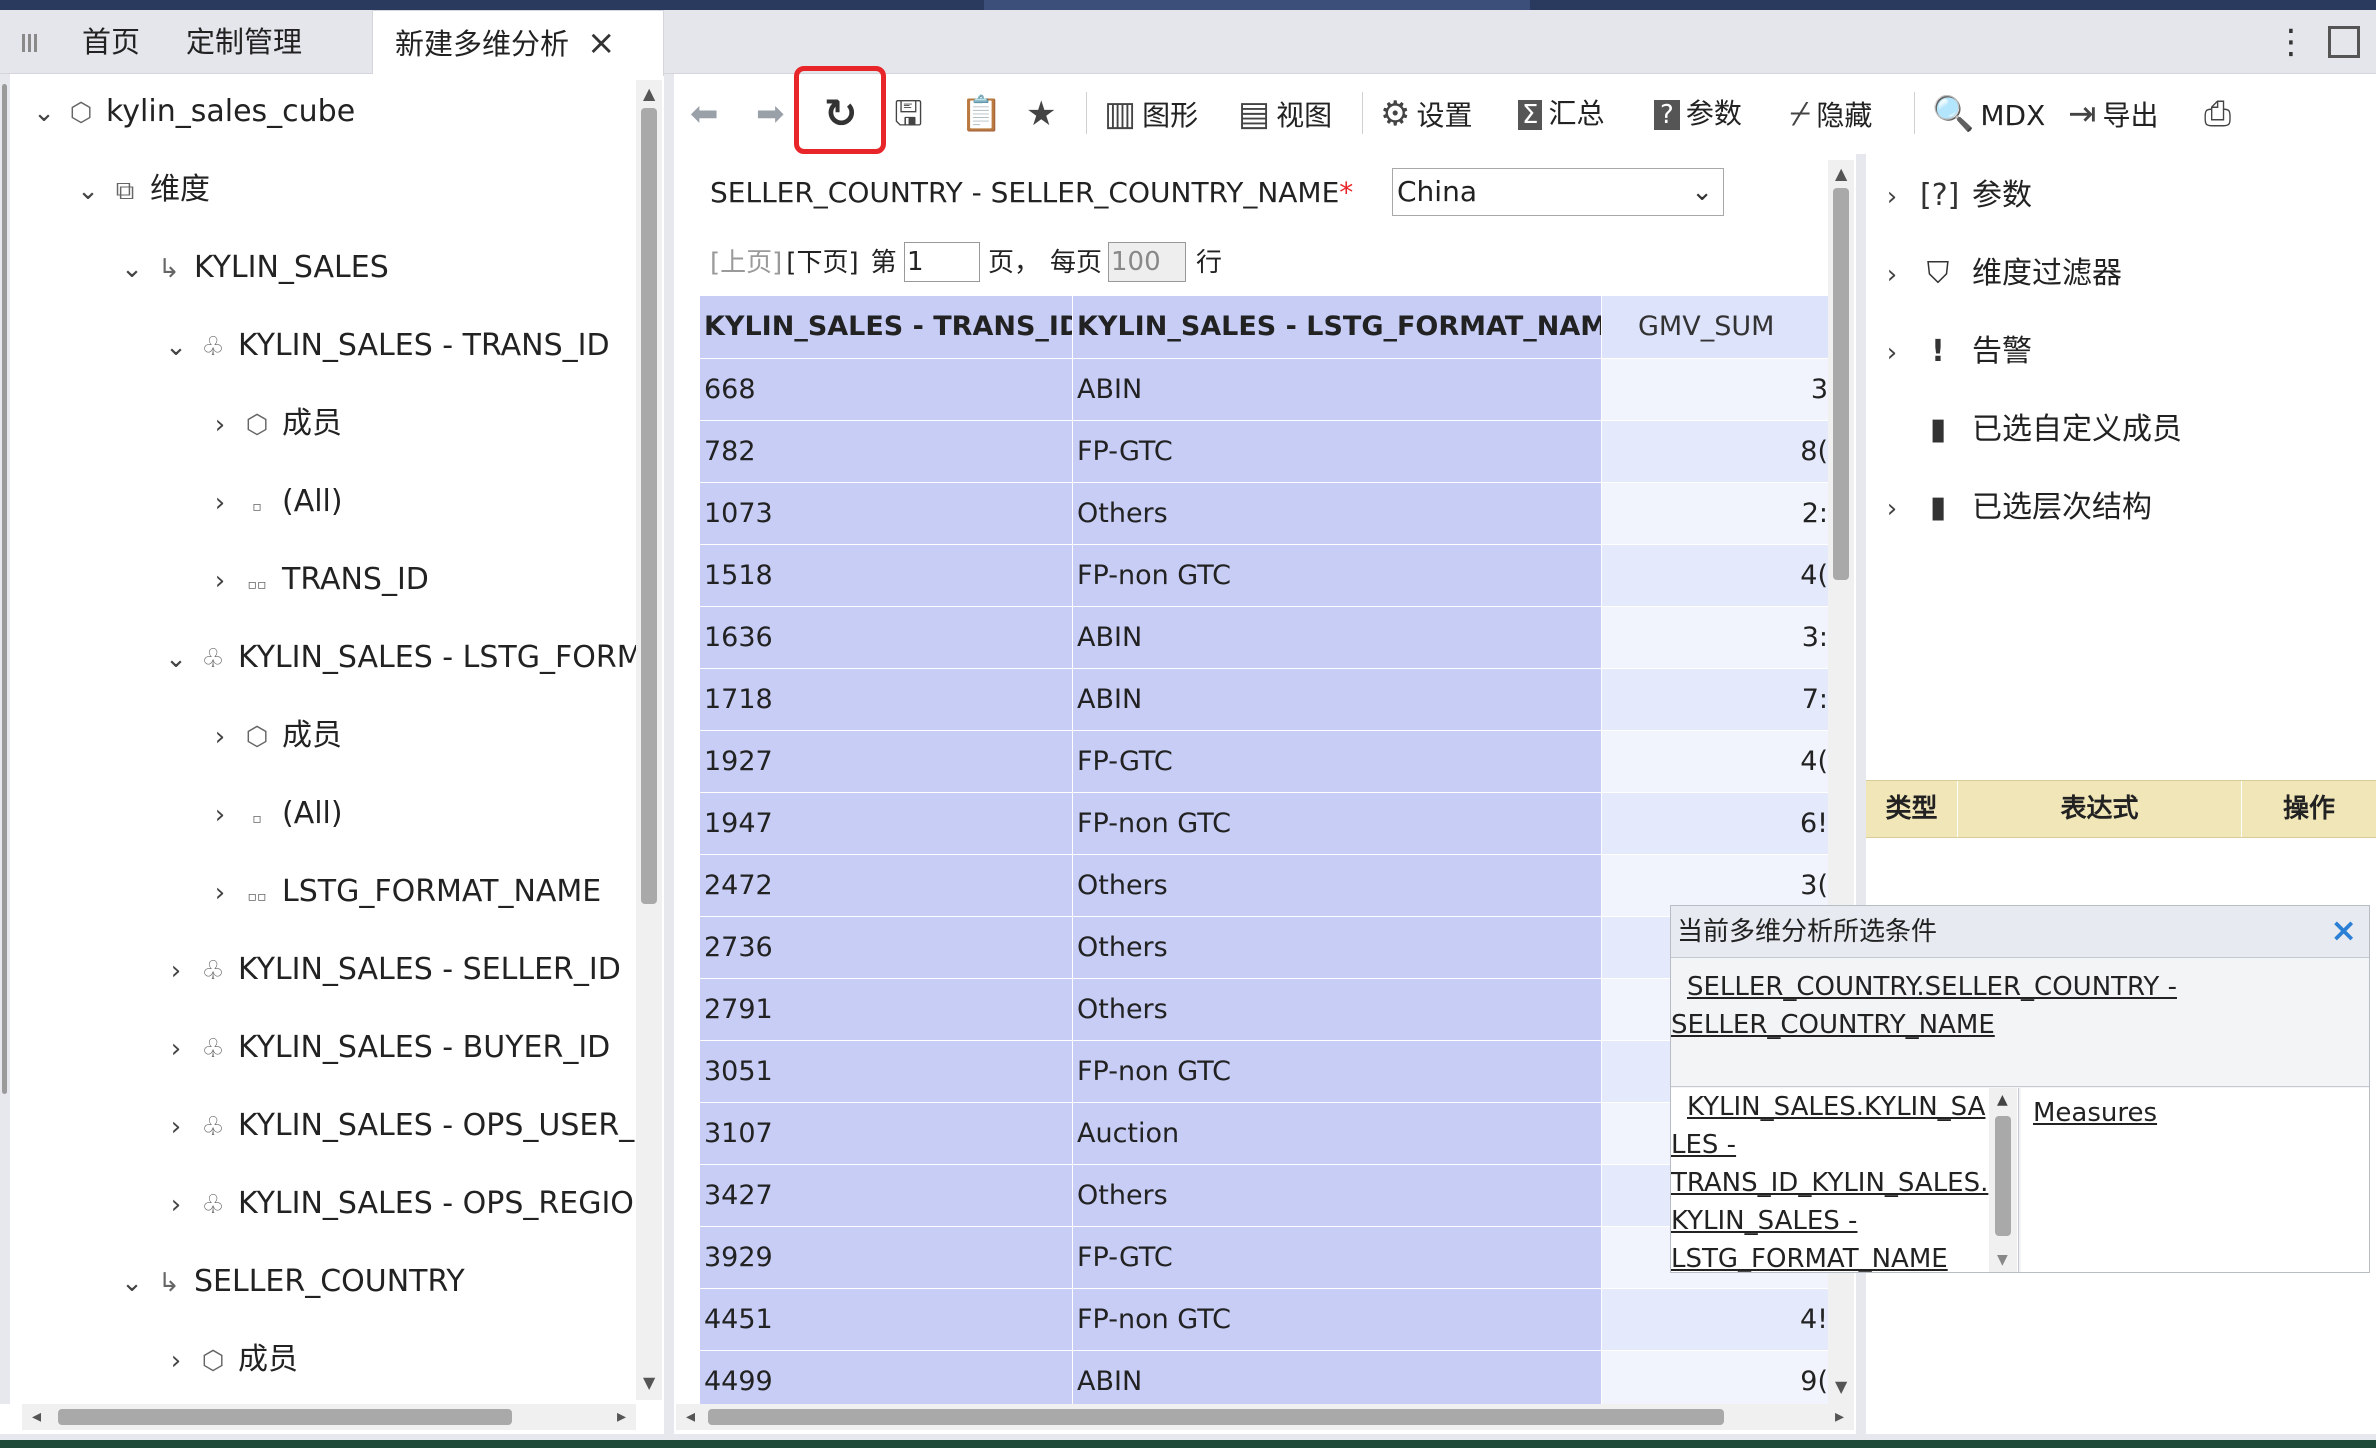 This screenshot has width=2376, height=1448. Describe the element at coordinates (886, 885) in the screenshot. I see `grid-cell-trans-id: 2472` at that location.